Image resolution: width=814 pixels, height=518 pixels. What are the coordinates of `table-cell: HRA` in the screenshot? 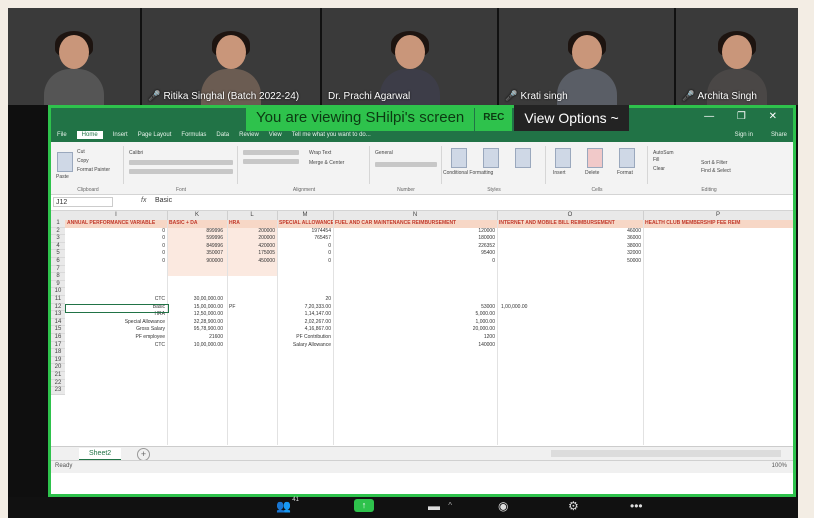 It's located at (252, 224).